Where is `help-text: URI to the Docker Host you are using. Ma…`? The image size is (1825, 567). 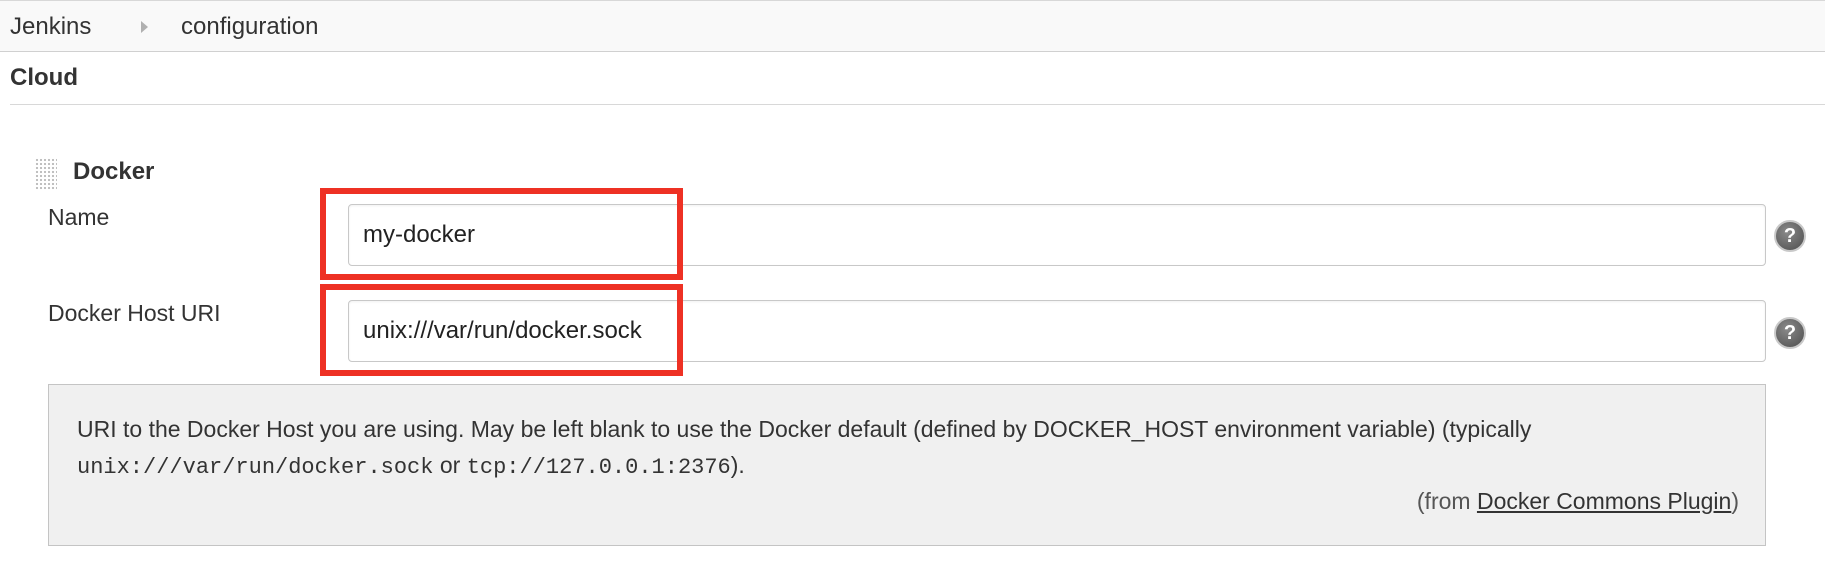
help-text: URI to the Docker Host you are using. Ma… is located at coordinates (908, 448).